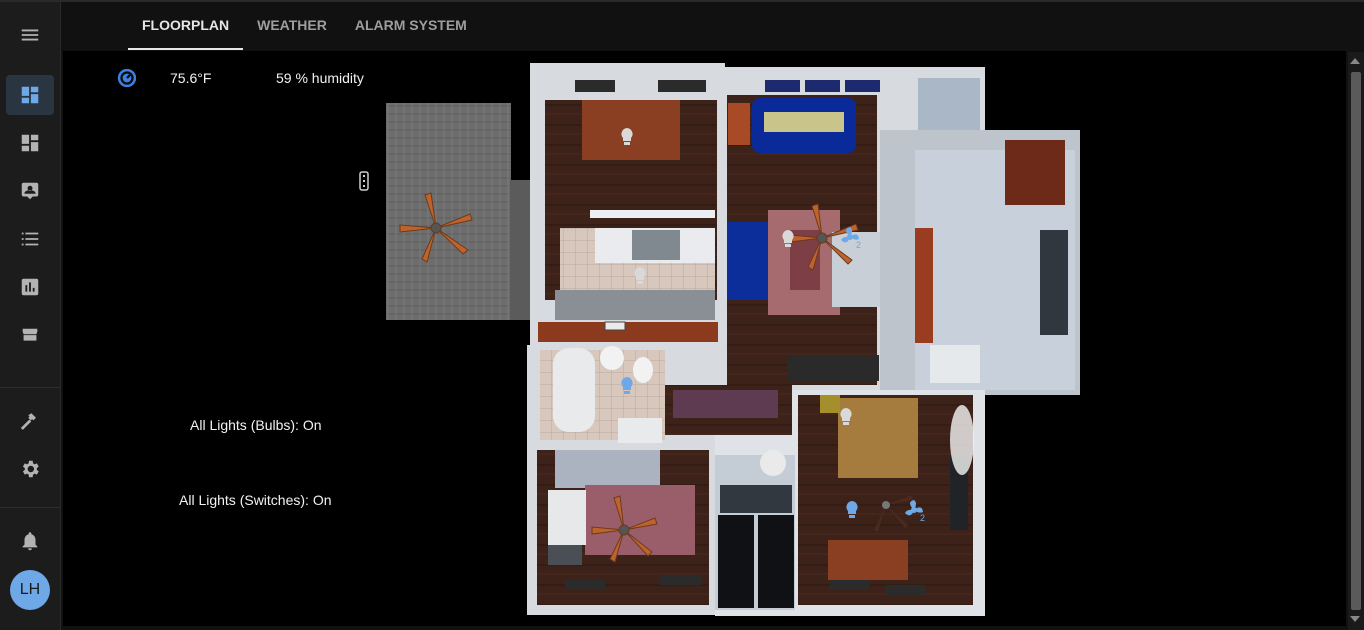 Image resolution: width=1364 pixels, height=630 pixels. Describe the element at coordinates (30, 316) in the screenshot. I see `sidebar` at that location.